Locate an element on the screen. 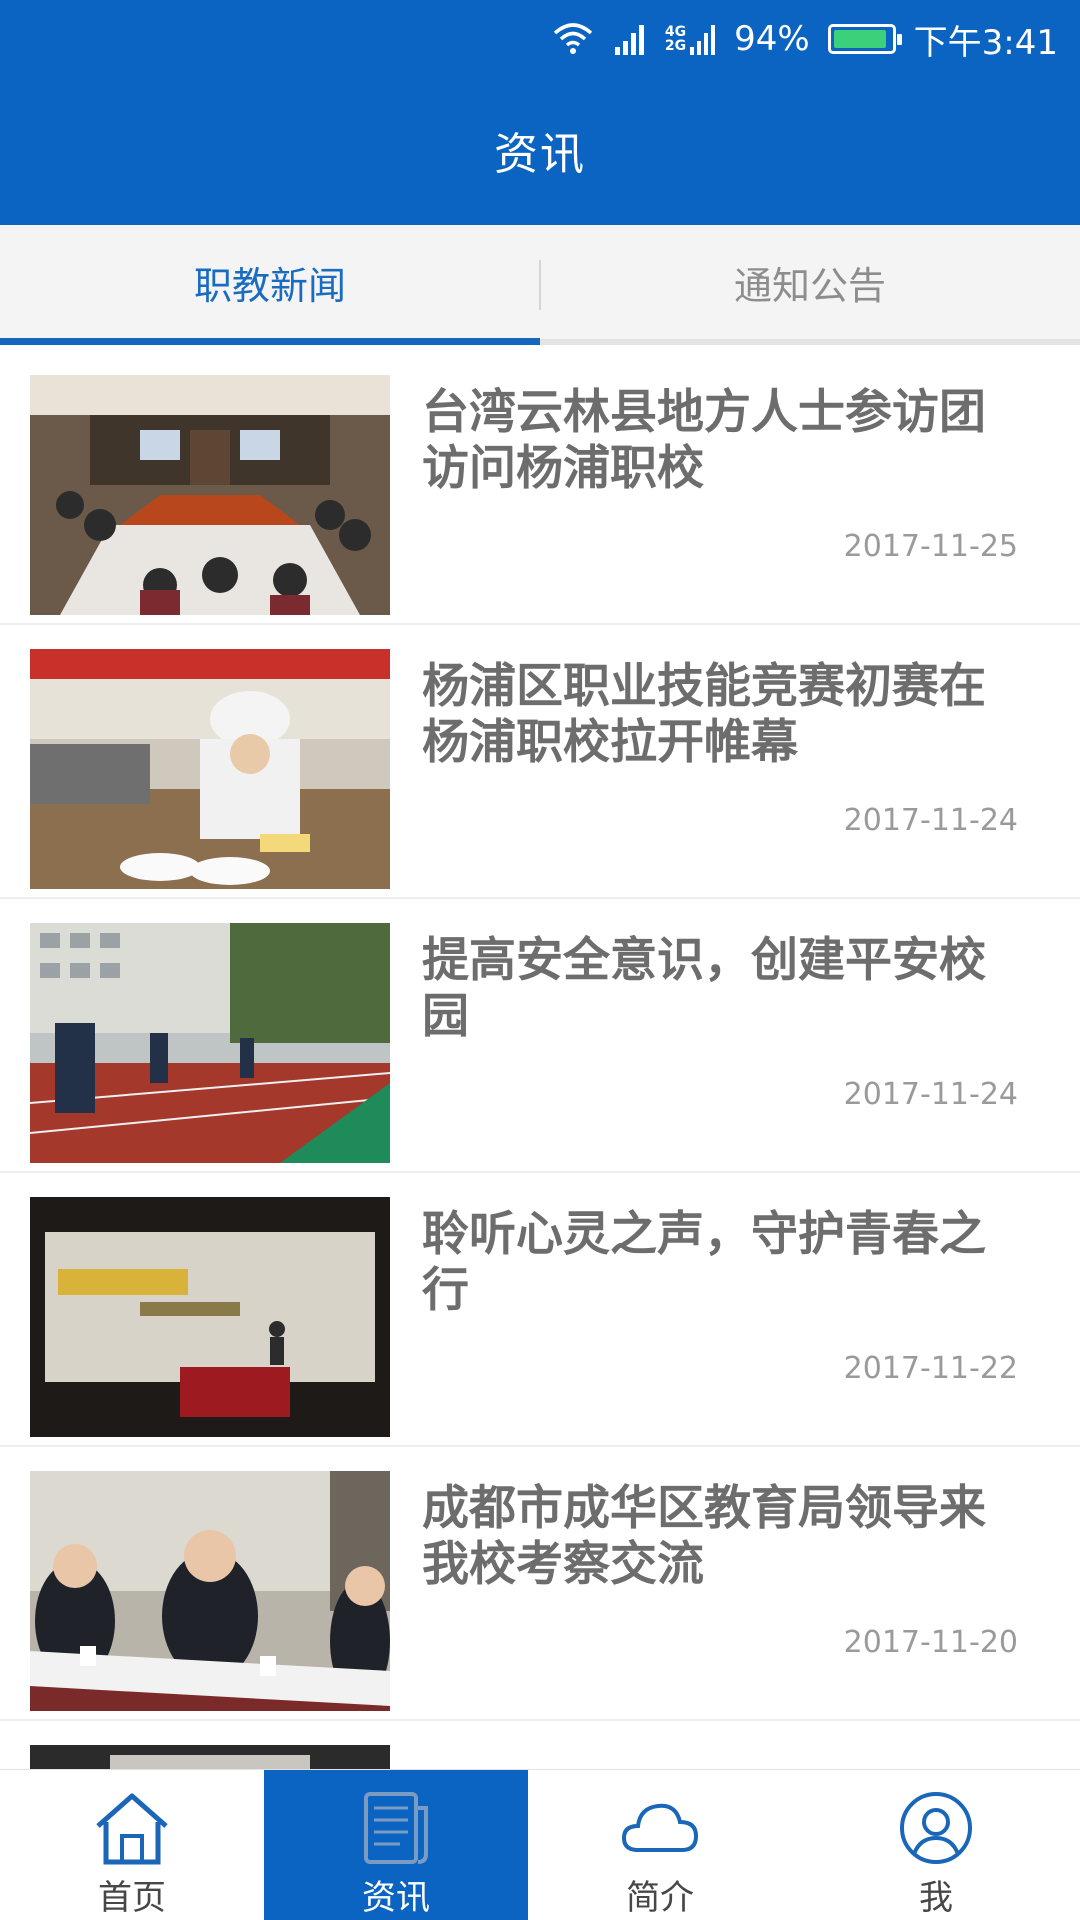 The height and width of the screenshot is (1920, 1080). lecture-hall-photo is located at coordinates (210, 1317).